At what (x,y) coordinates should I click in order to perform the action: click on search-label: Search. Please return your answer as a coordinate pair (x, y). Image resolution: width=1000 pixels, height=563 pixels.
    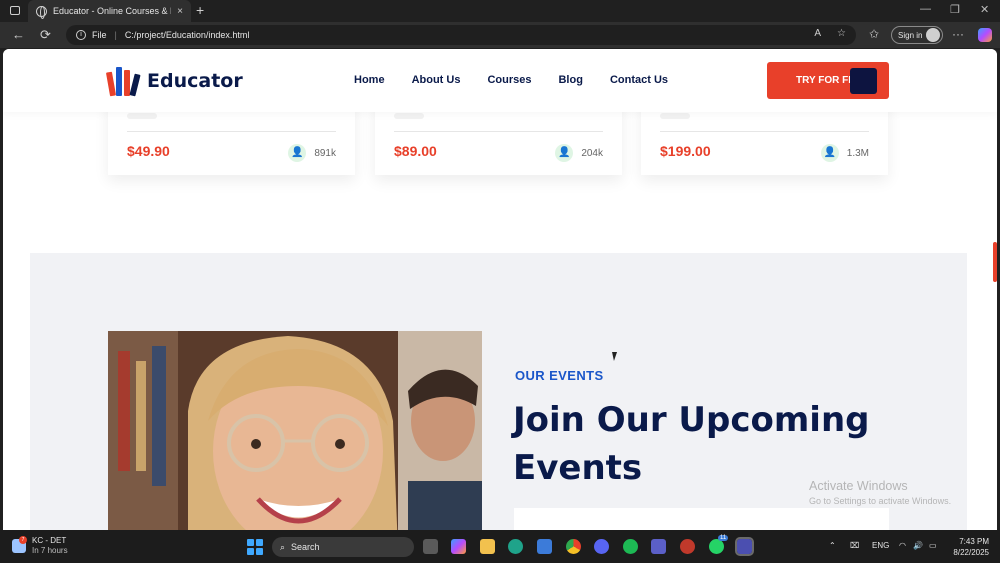
    Looking at the image, I should click on (305, 547).